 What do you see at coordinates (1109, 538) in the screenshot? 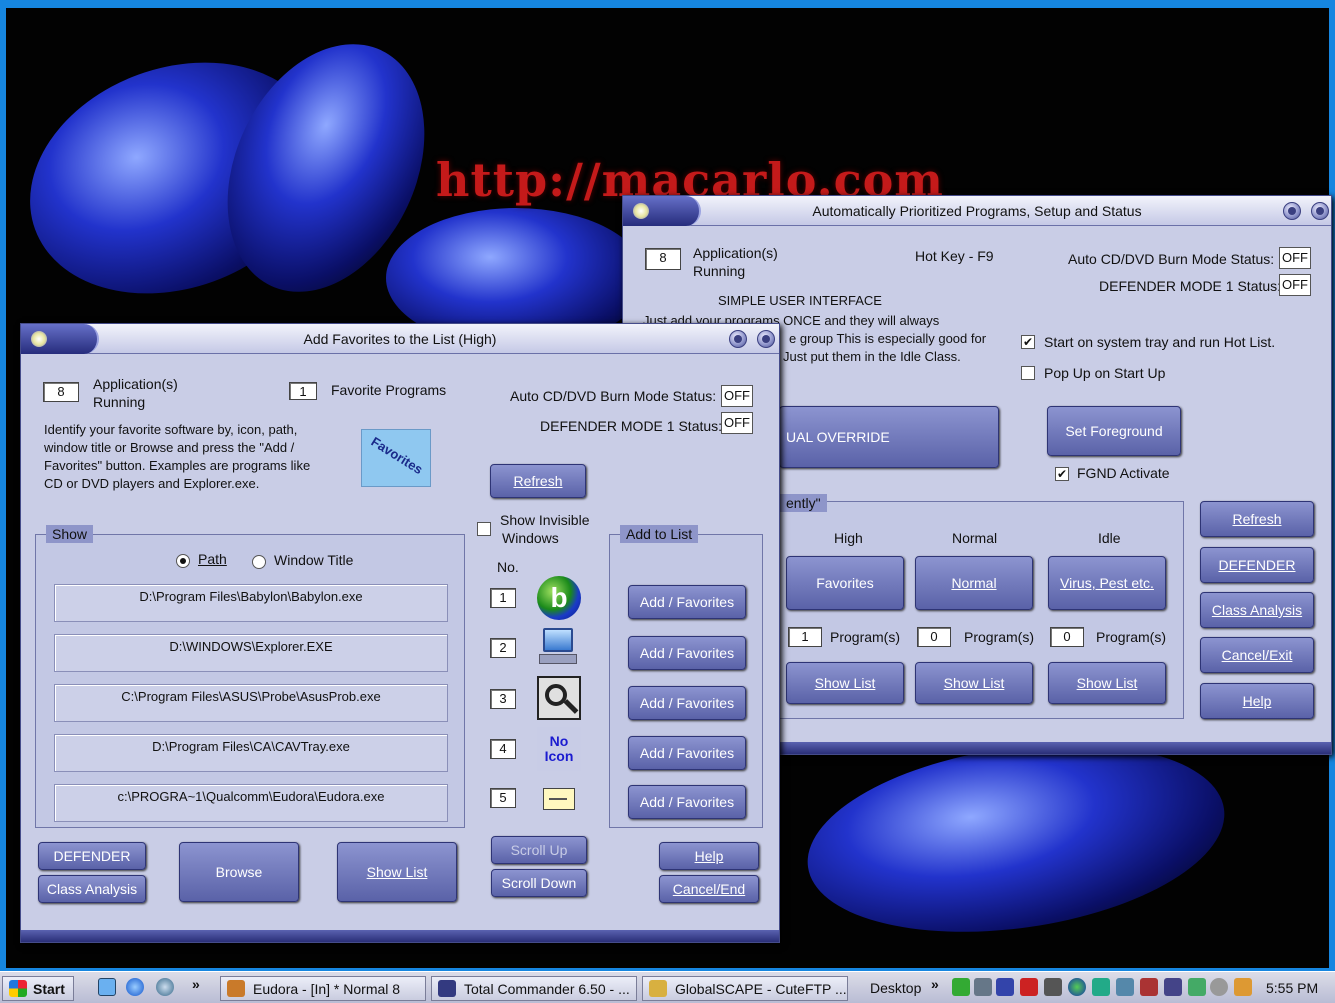
I see `column-idle-label: Idle` at bounding box center [1109, 538].